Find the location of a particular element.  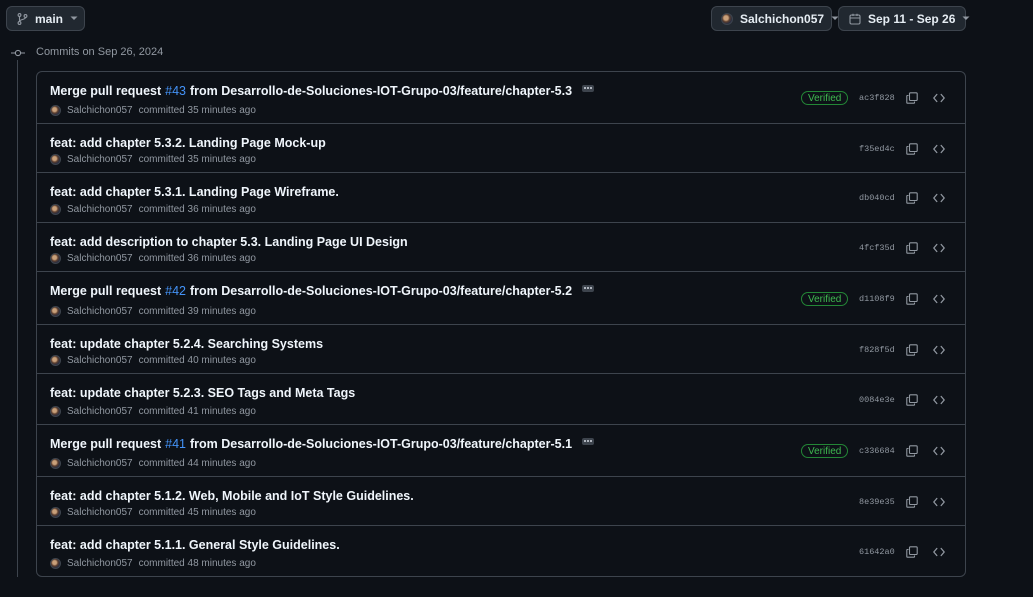

commit-time: committed 45 minutes ago is located at coordinates (197, 512).